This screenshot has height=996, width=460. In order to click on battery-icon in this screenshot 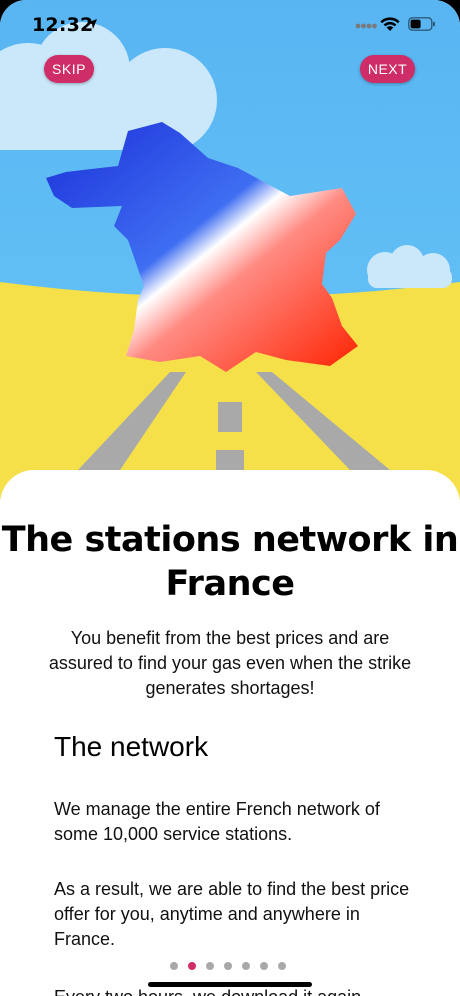, I will do `click(421, 24)`.